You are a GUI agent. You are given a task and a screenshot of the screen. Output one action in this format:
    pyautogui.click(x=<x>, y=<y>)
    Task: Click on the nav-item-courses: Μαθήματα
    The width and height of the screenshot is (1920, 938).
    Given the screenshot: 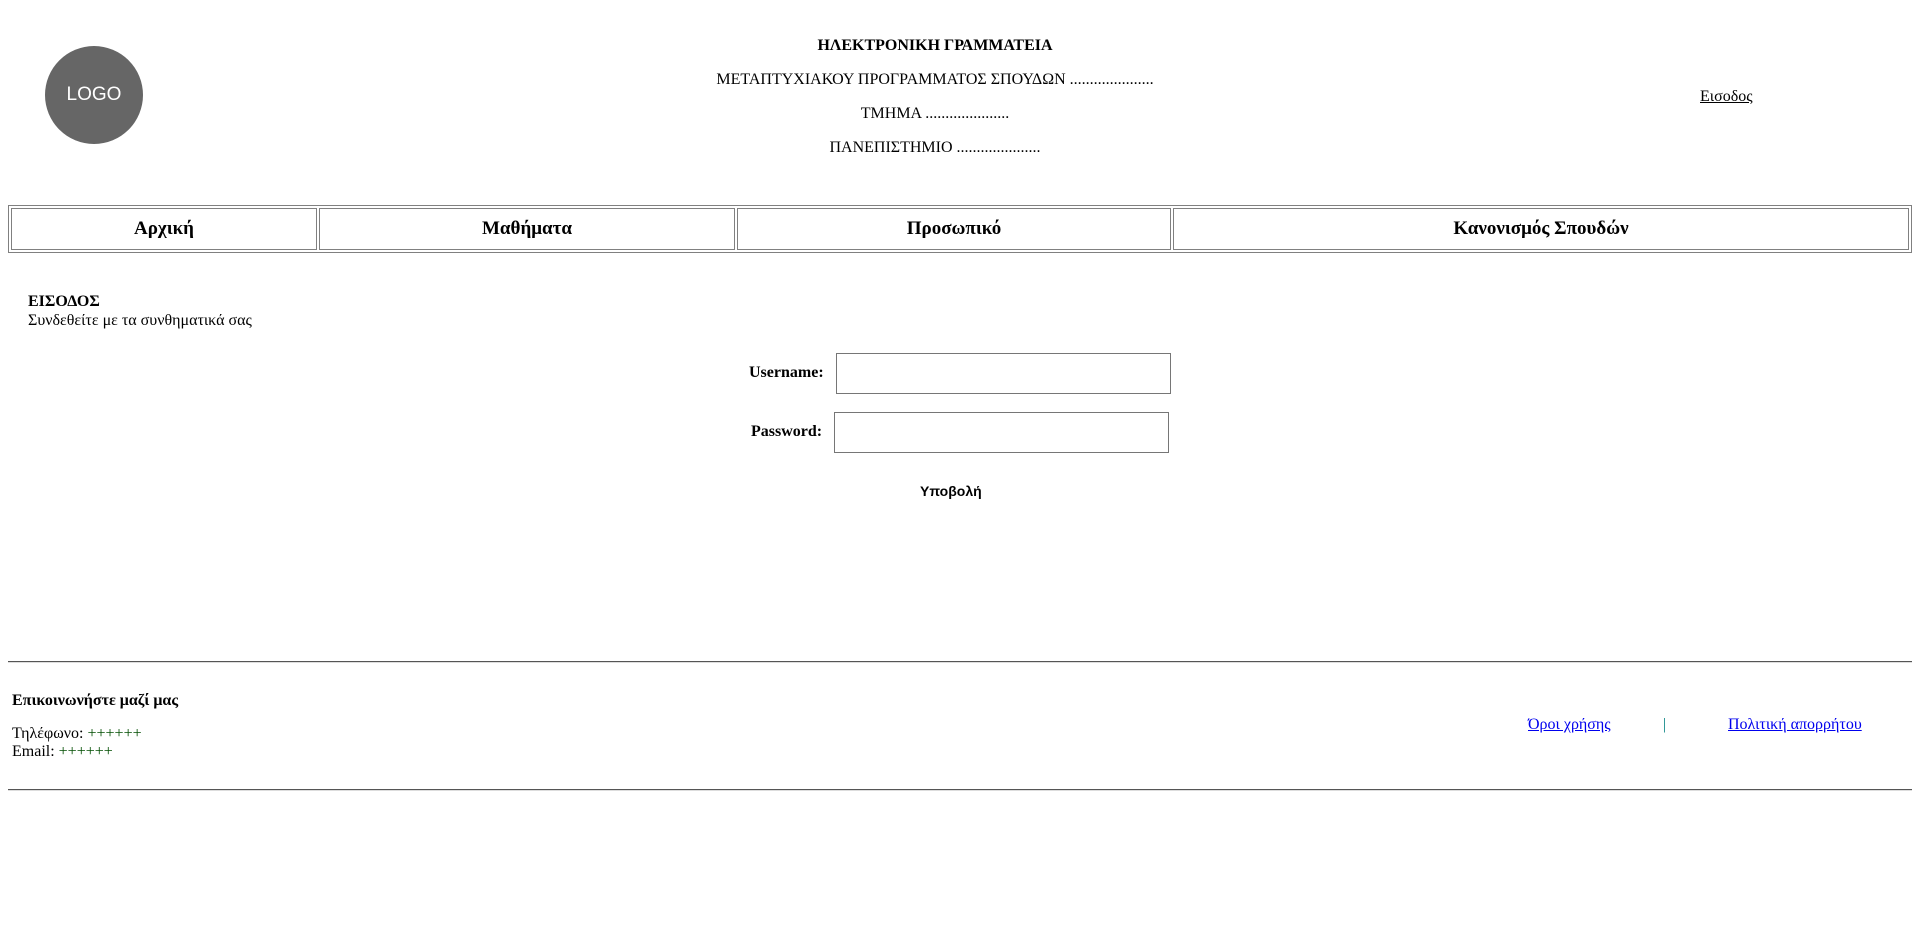 What is the action you would take?
    pyautogui.click(x=527, y=229)
    